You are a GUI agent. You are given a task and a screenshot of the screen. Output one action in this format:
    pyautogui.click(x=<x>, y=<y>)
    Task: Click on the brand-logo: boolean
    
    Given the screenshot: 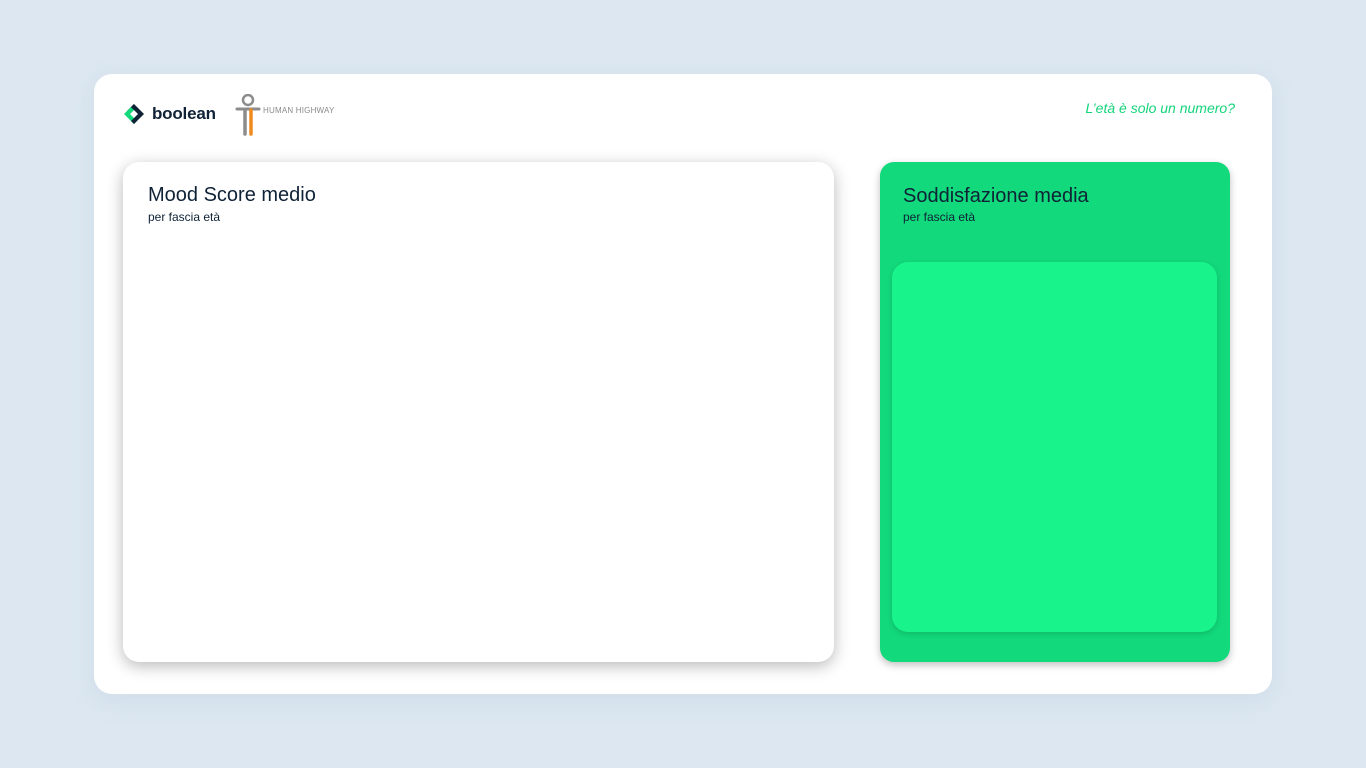 What is the action you would take?
    pyautogui.click(x=169, y=114)
    